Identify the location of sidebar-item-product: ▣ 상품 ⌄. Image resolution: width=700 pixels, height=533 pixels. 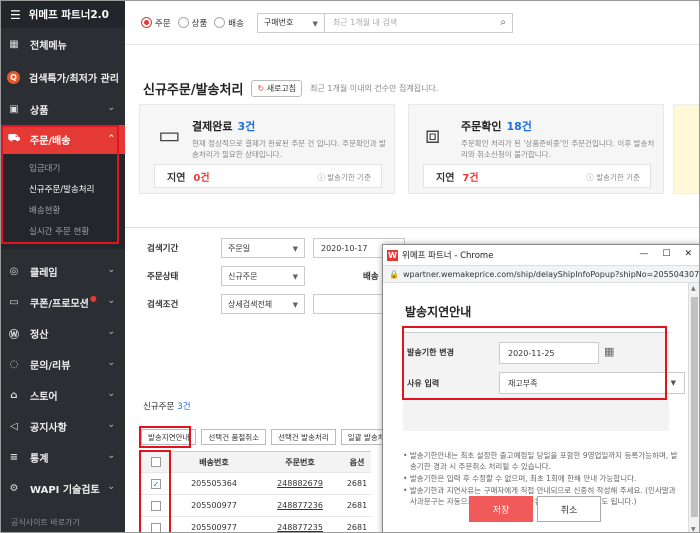
(63, 109).